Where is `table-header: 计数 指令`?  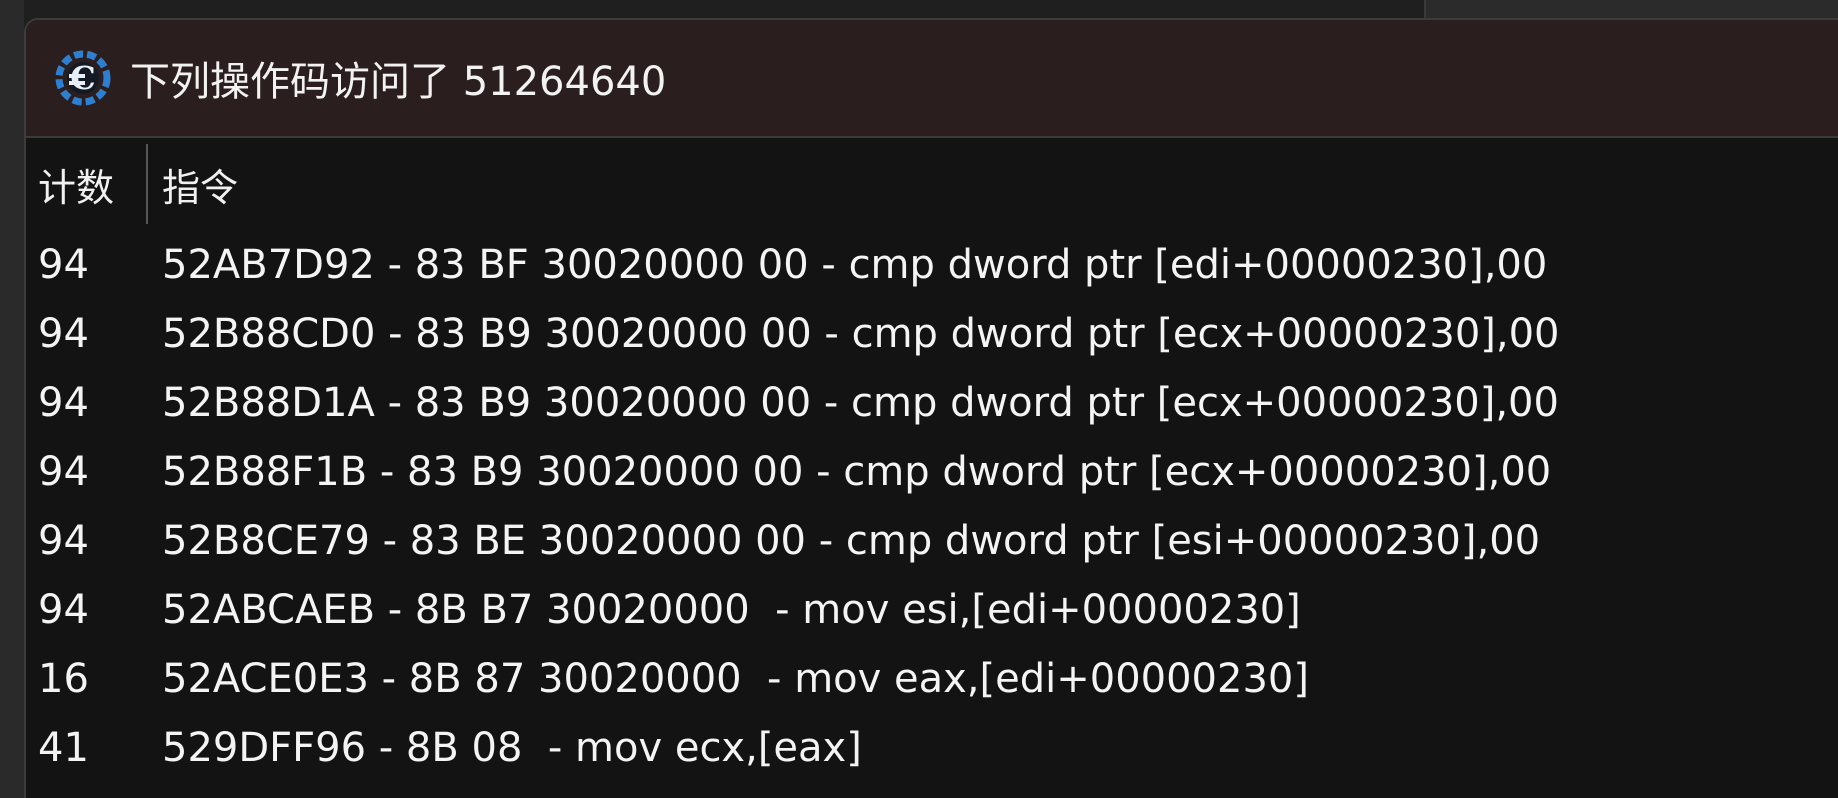
table-header: 计数 指令 is located at coordinates (932, 184).